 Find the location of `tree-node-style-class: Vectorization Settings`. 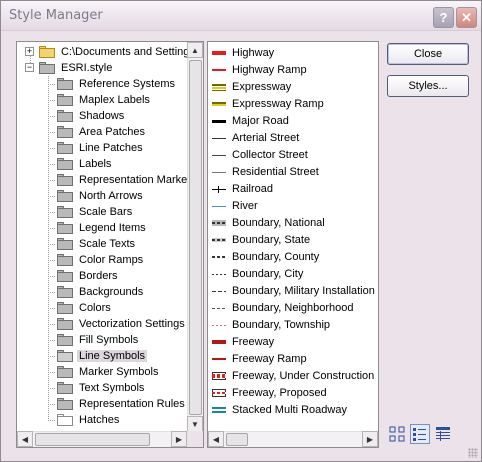

tree-node-style-class: Vectorization Settings is located at coordinates (117, 324).